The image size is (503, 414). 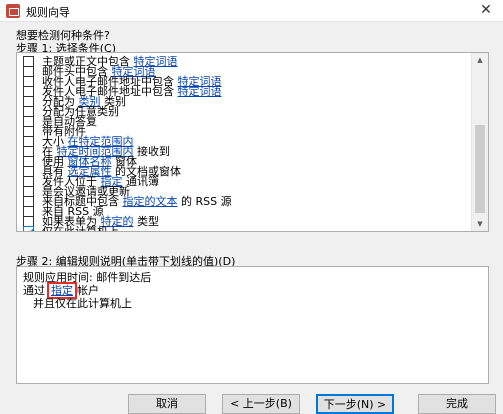 I want to click on scroll-down-arrow: ▼, so click(x=480, y=224).